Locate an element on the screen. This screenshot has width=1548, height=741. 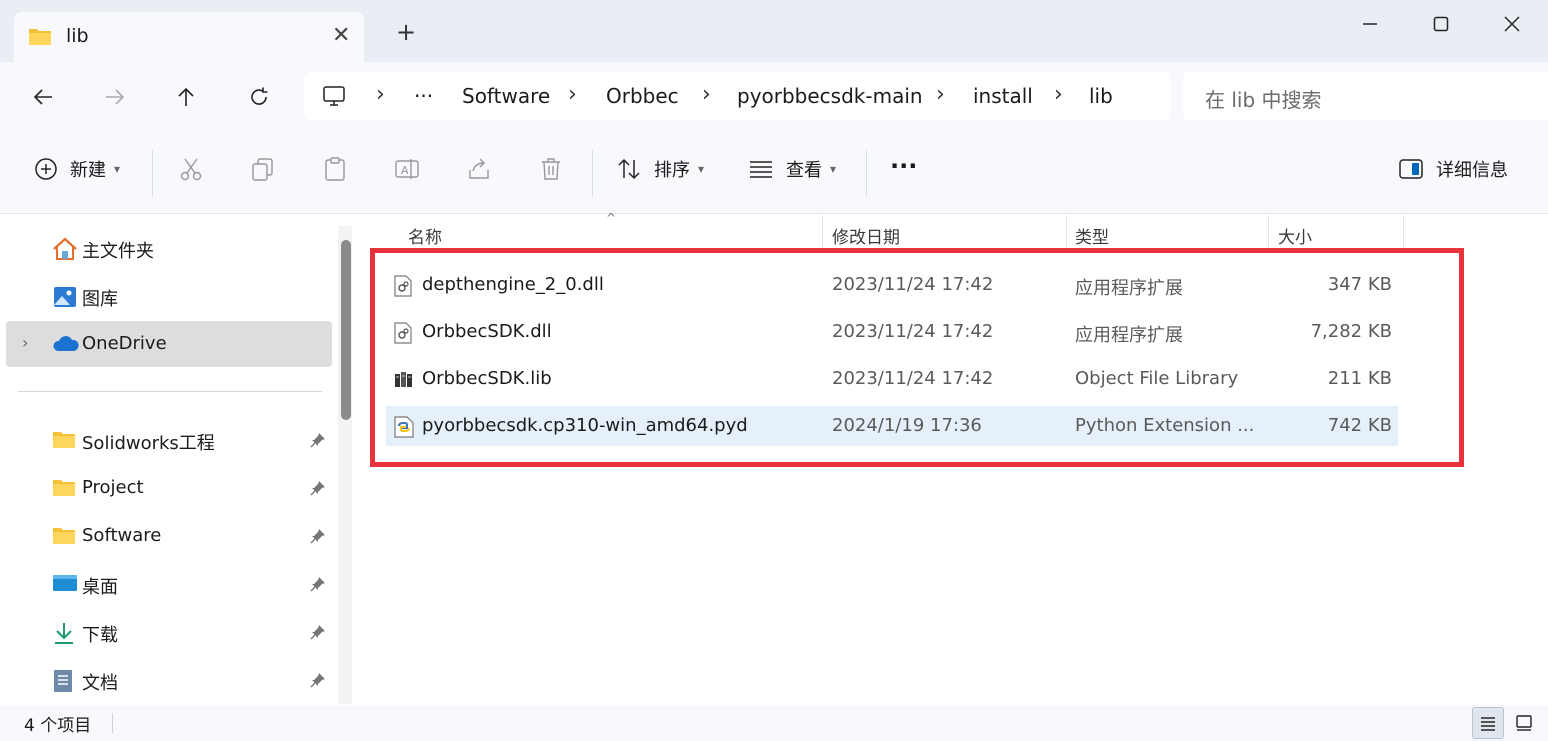
view-button-label: 查看 is located at coordinates (804, 170).